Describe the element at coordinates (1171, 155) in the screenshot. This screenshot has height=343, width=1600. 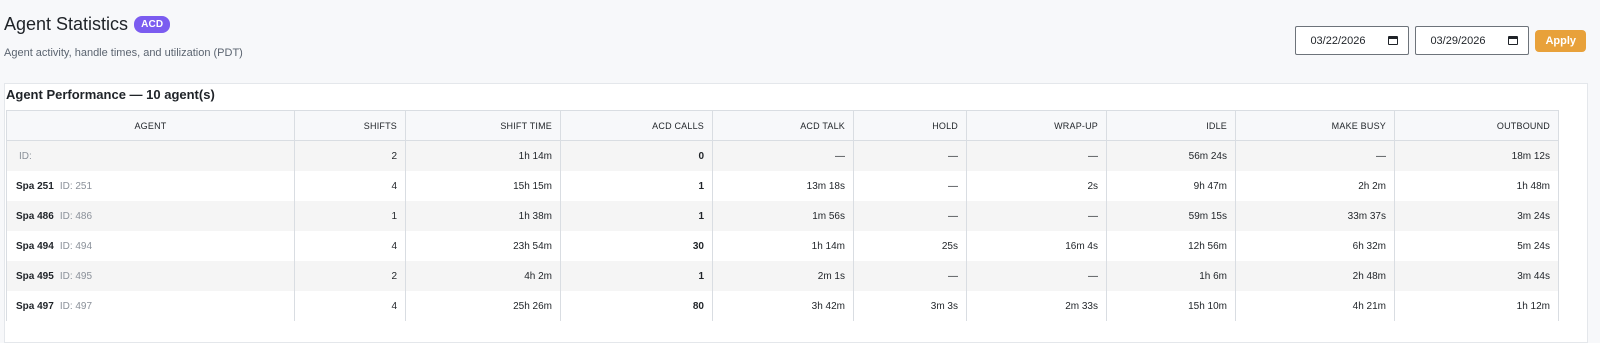
I see `idle-cell: 56m 24s` at that location.